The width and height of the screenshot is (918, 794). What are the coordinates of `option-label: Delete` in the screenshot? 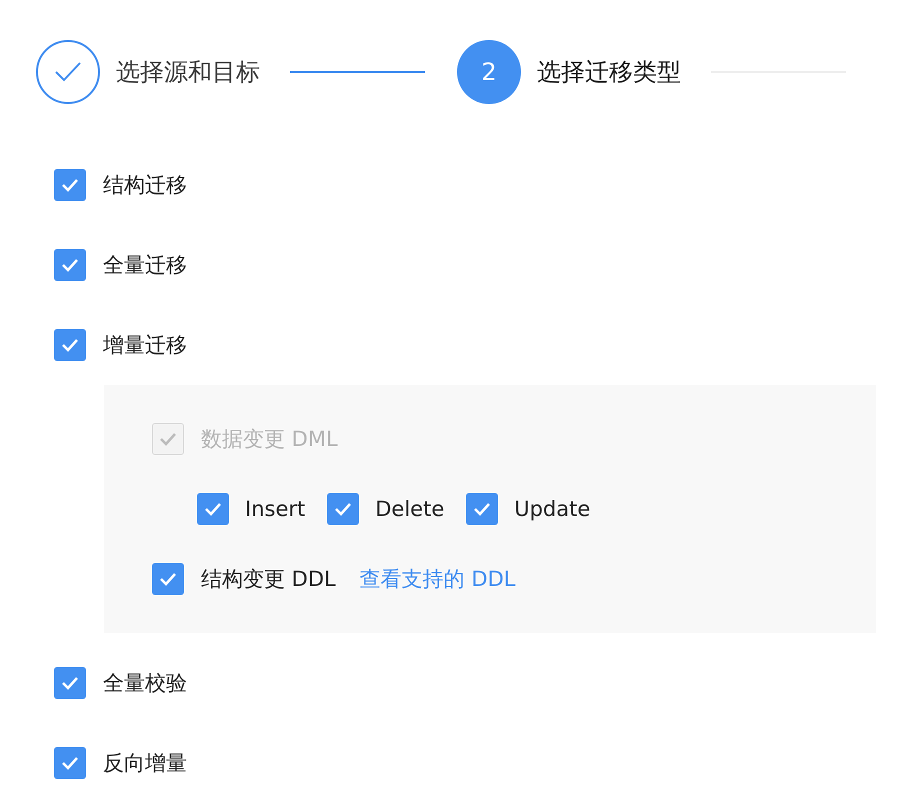 It's located at (409, 509).